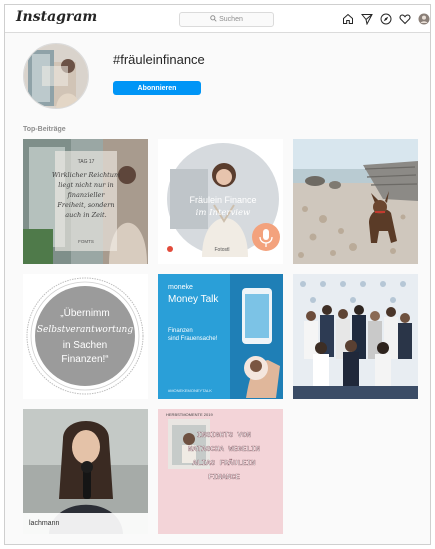  I want to click on post-1-line-2: Wirklicher Reichtum, so click(86, 175).